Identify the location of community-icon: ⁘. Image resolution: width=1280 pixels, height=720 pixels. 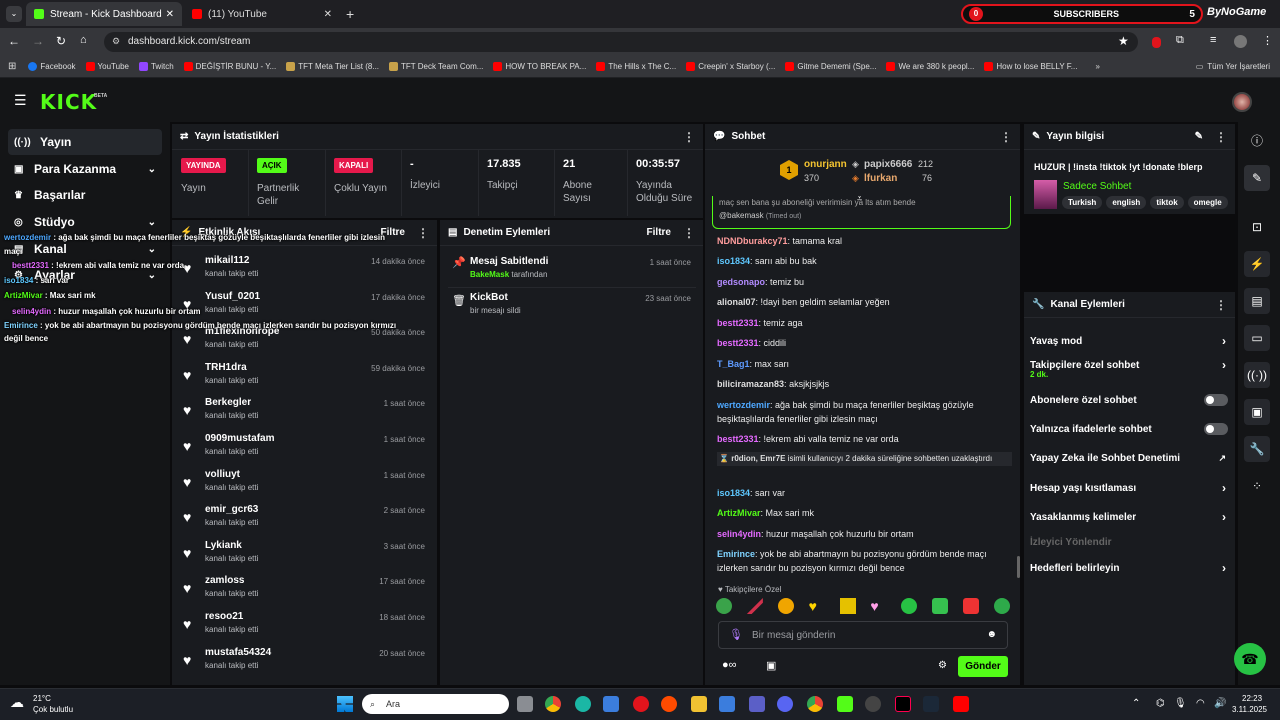
(1257, 486).